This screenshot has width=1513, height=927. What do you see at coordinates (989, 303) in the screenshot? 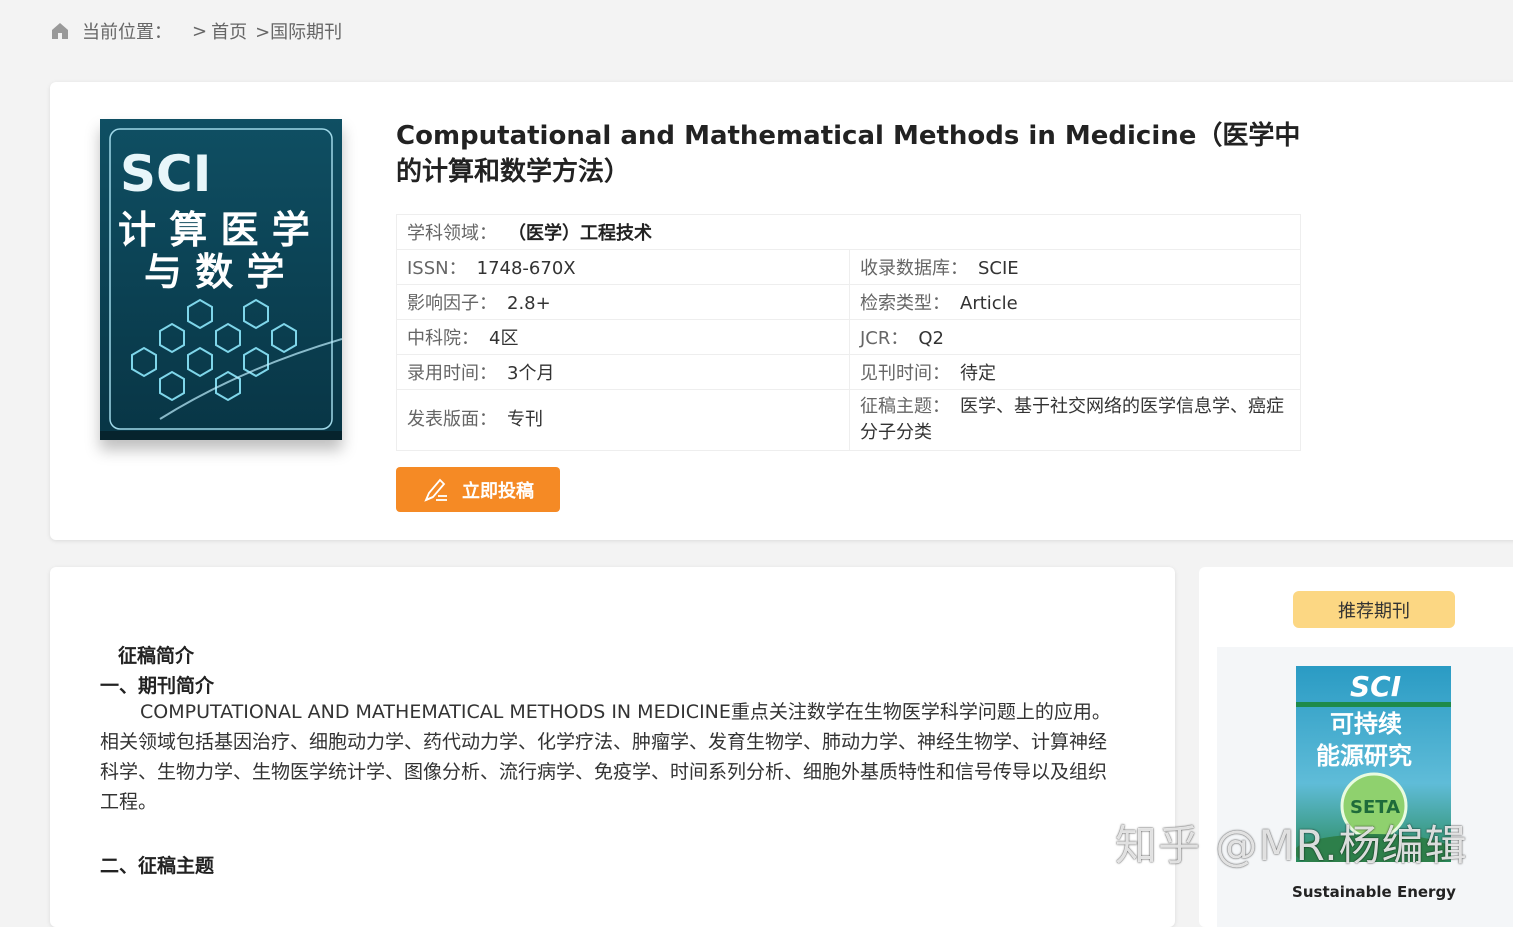
I see `search-type-value: Article` at bounding box center [989, 303].